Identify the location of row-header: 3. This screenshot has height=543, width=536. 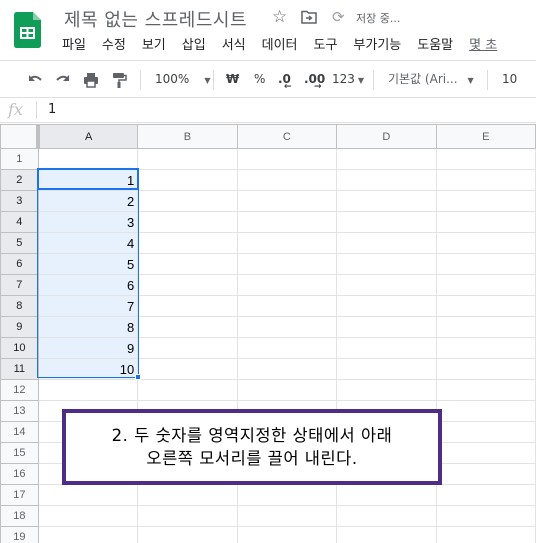
(19, 201).